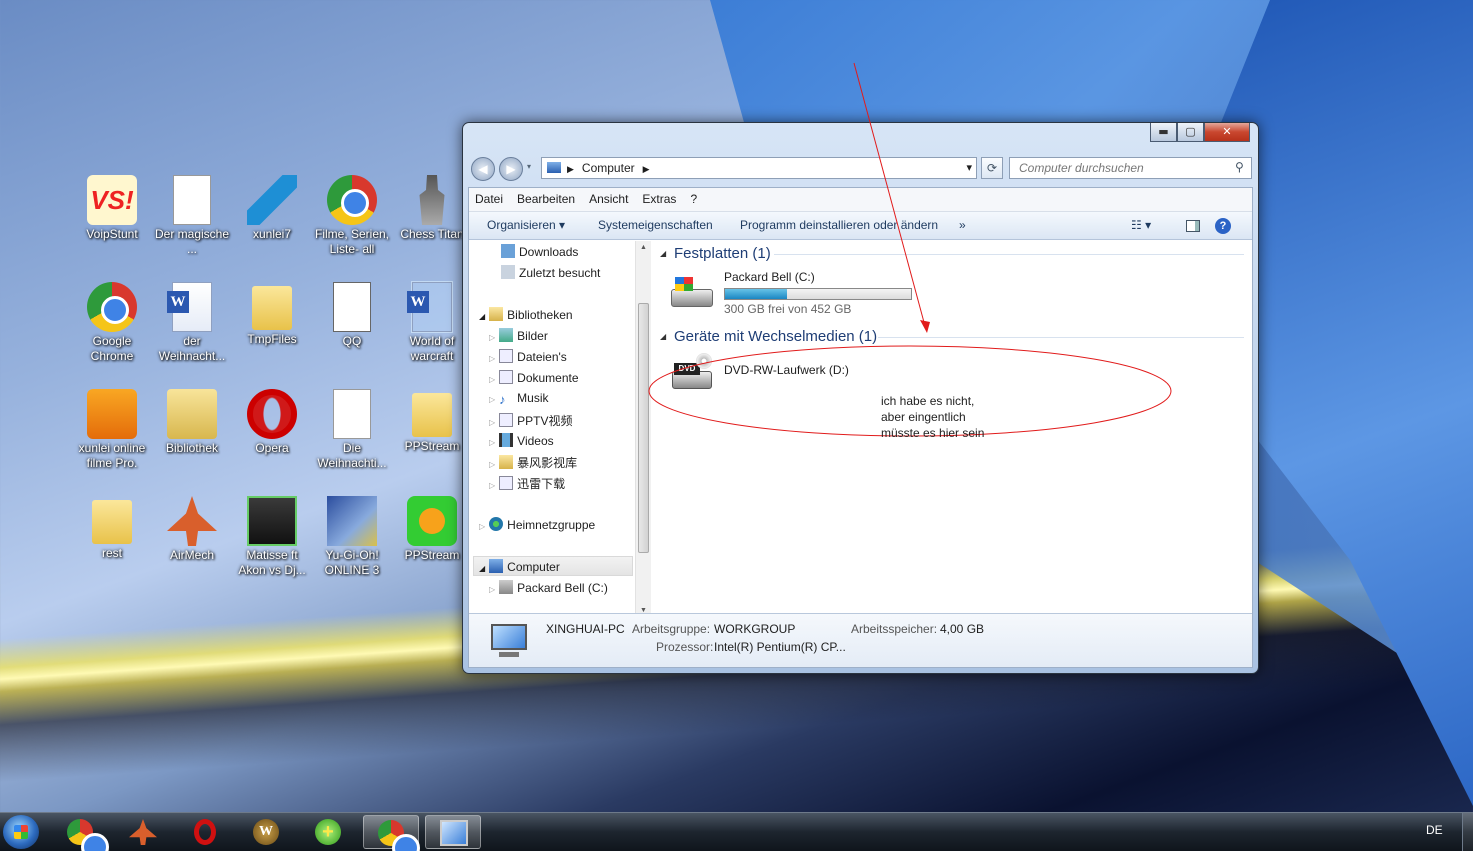 The width and height of the screenshot is (1473, 851). What do you see at coordinates (329, 832) in the screenshot?
I see `taskbar-plus-app: +` at bounding box center [329, 832].